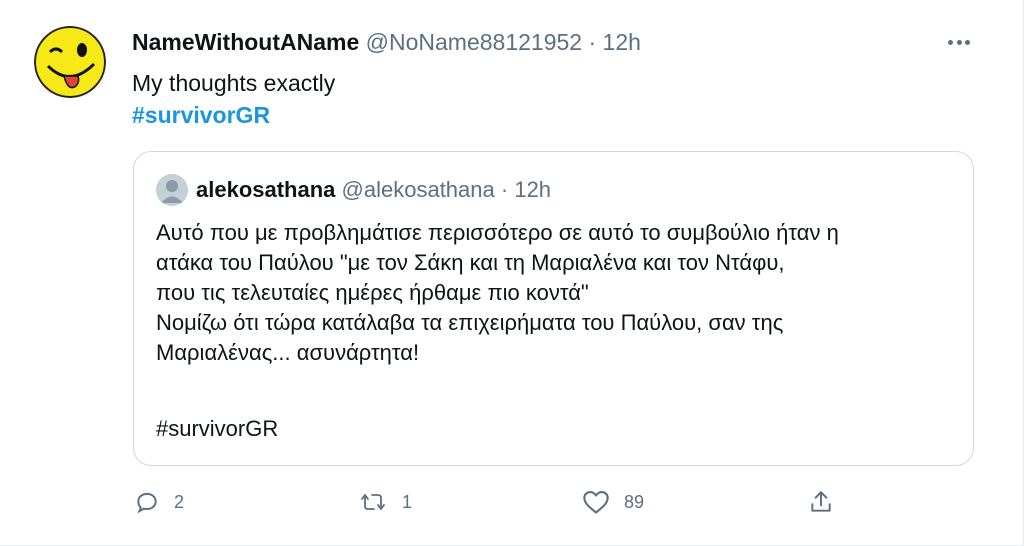  What do you see at coordinates (492, 502) in the screenshot?
I see `tweet-actions: 2 1 89` at bounding box center [492, 502].